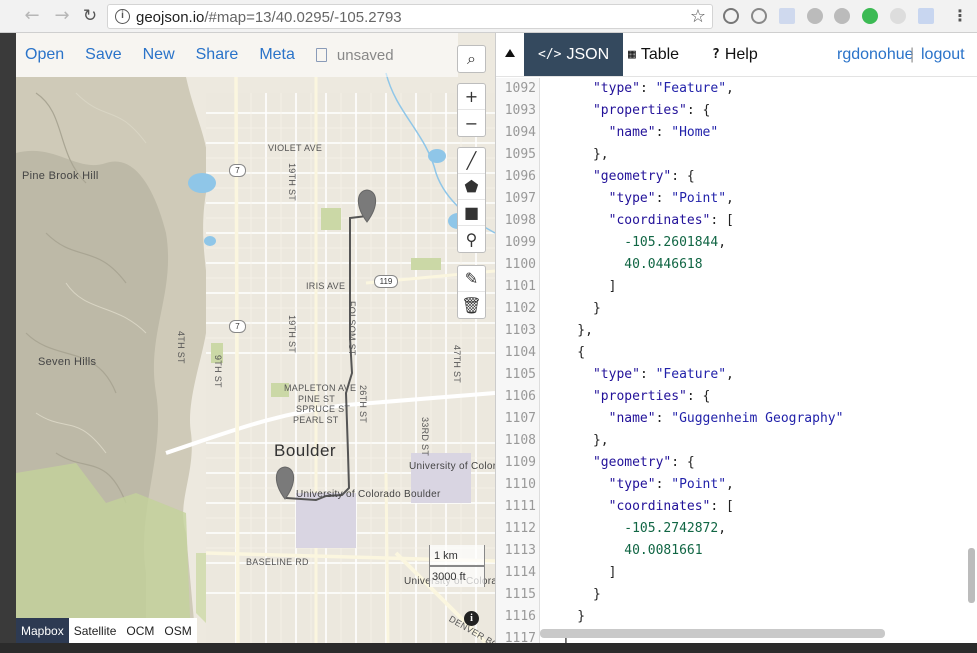  Describe the element at coordinates (520, 550) in the screenshot. I see `line-number: 1113` at that location.